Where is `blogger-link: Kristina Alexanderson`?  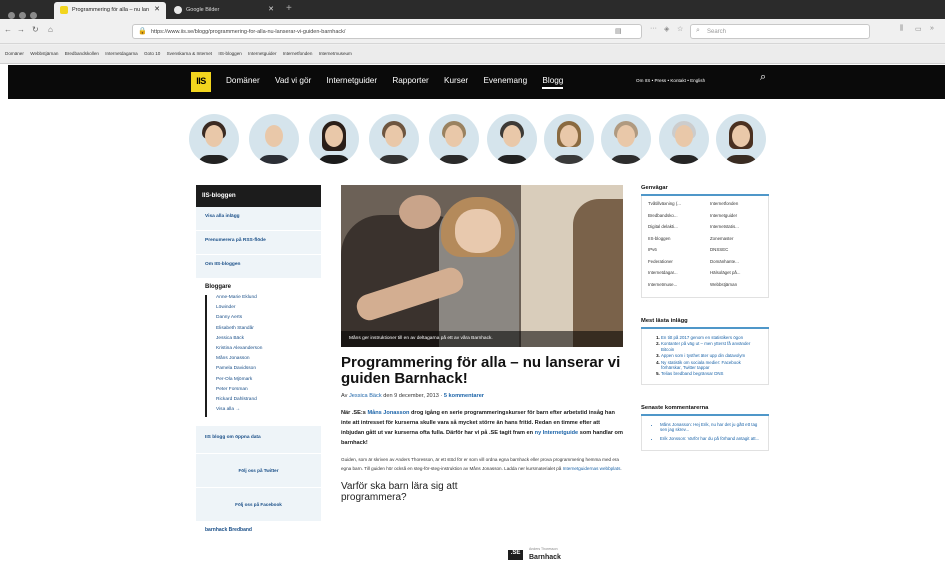 blogger-link: Kristina Alexanderson is located at coordinates (264, 351).